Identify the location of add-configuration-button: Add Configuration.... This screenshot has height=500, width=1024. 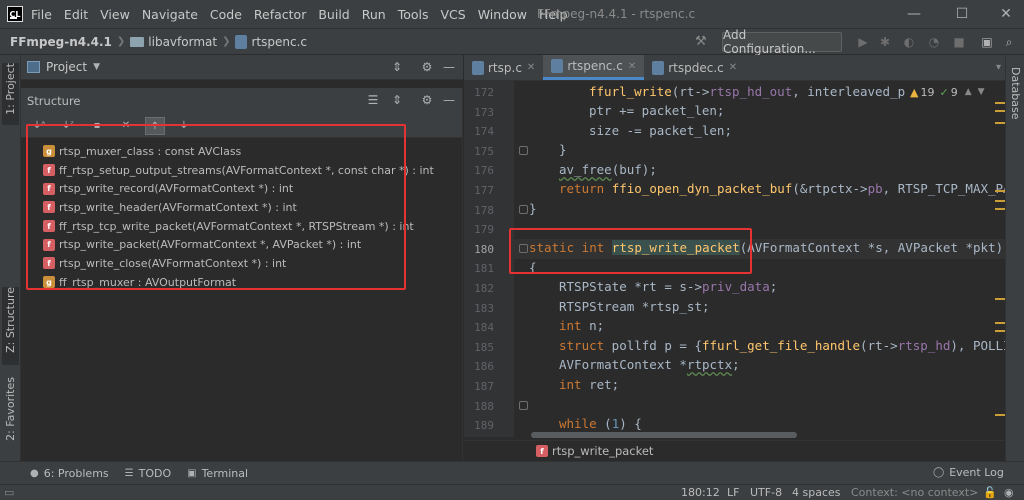
(782, 42).